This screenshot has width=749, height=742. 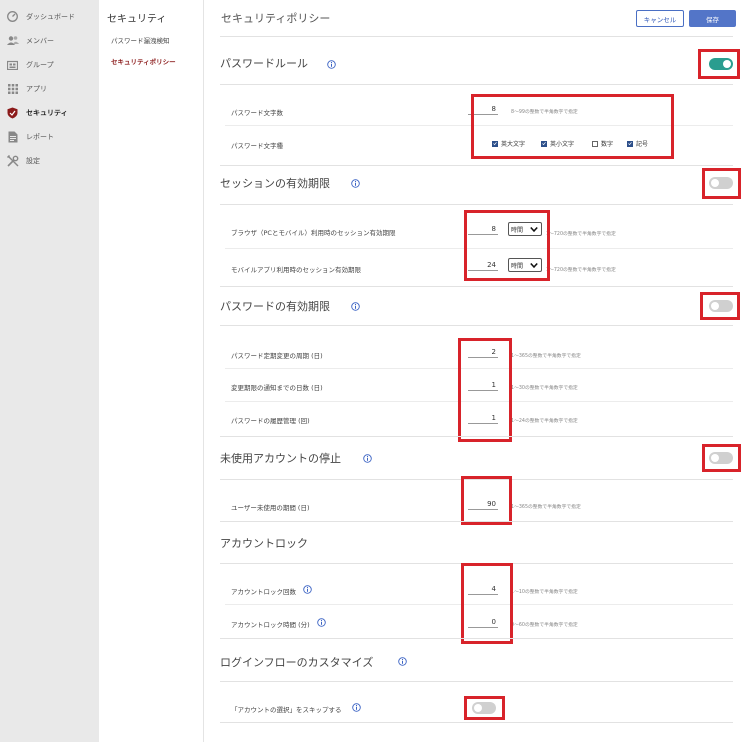 I want to click on section-title-session: セッションの有効期限, so click(x=275, y=183).